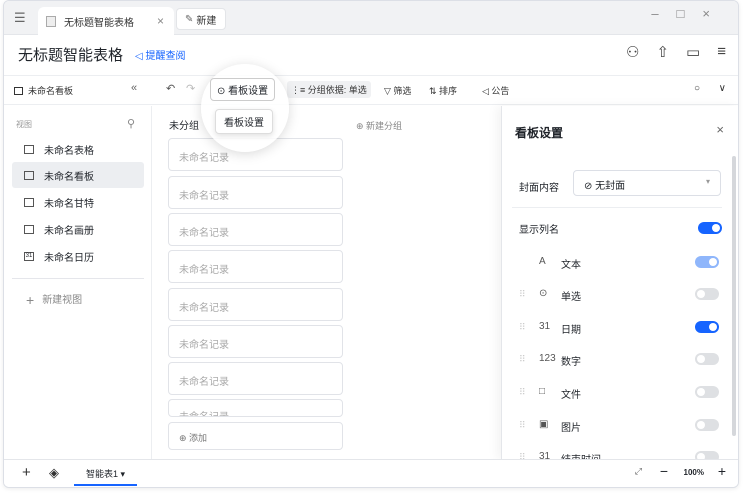  What do you see at coordinates (722, 88) in the screenshot?
I see `chevron-down-icon: ∨` at bounding box center [722, 88].